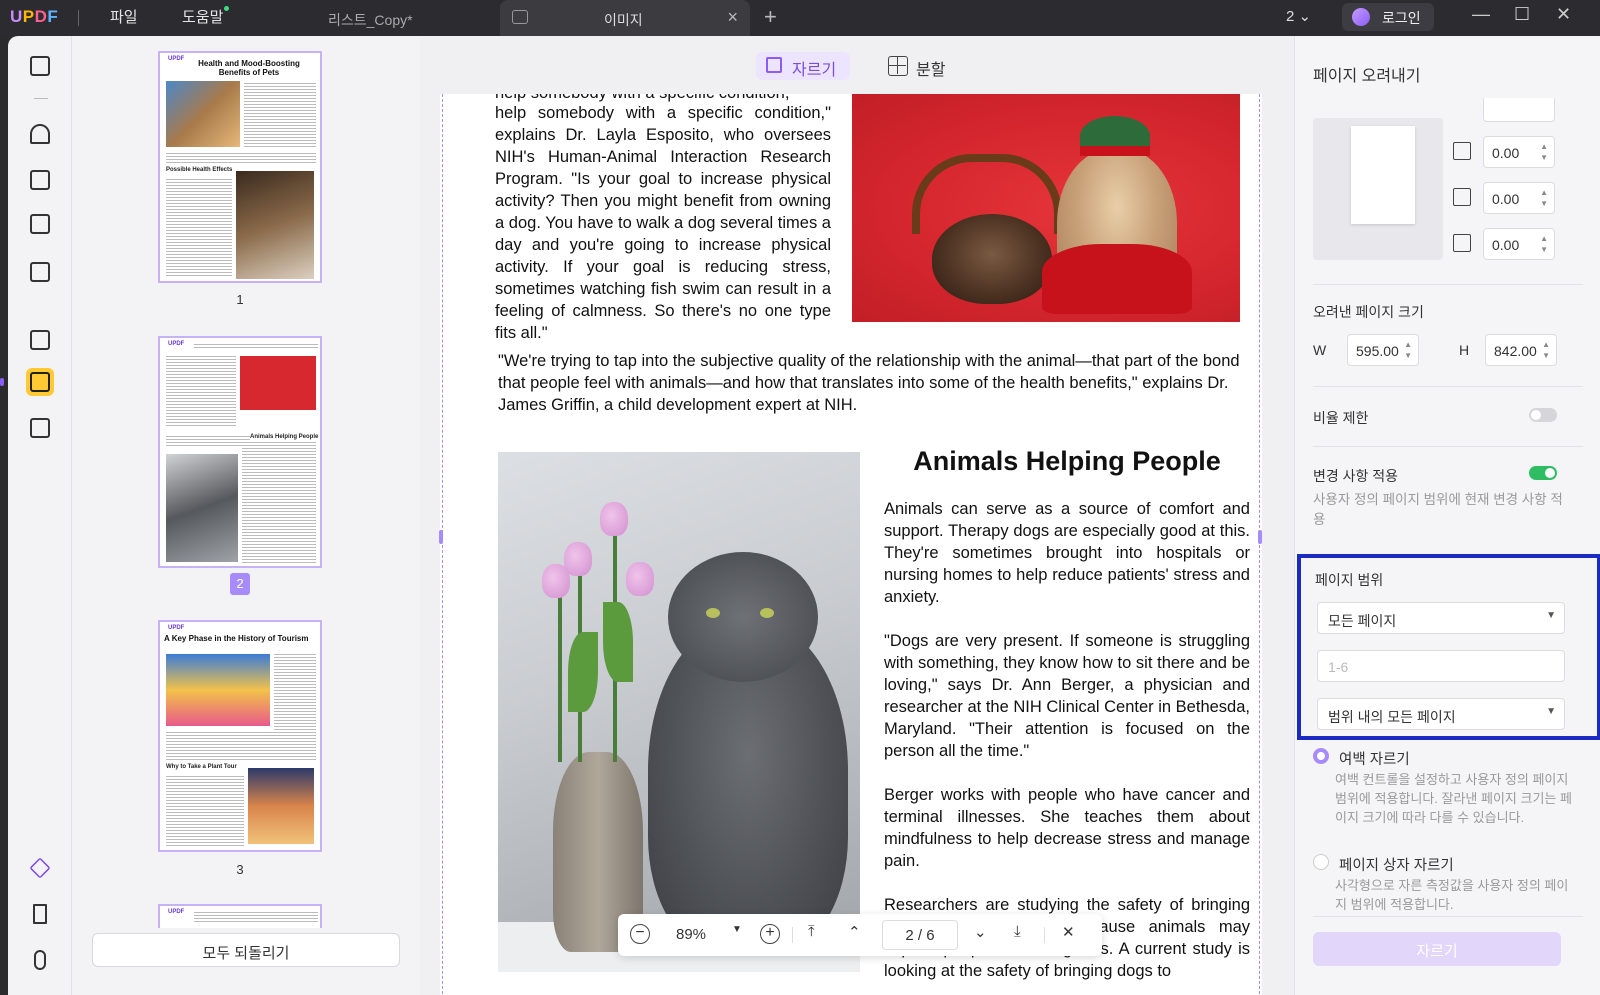 Image resolution: width=1600 pixels, height=995 pixels. Describe the element at coordinates (246, 950) in the screenshot. I see `reset-all-button: 모두 되돌리기` at that location.